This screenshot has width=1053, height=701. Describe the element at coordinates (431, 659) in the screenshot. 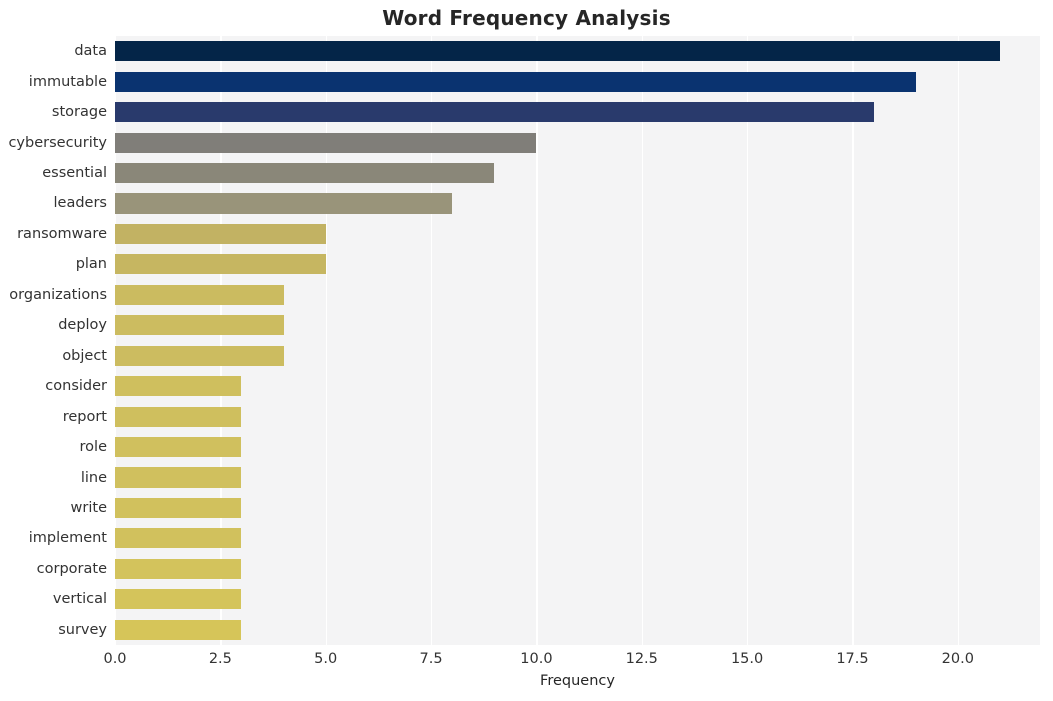

I see `x-tick-label: 7.5` at that location.